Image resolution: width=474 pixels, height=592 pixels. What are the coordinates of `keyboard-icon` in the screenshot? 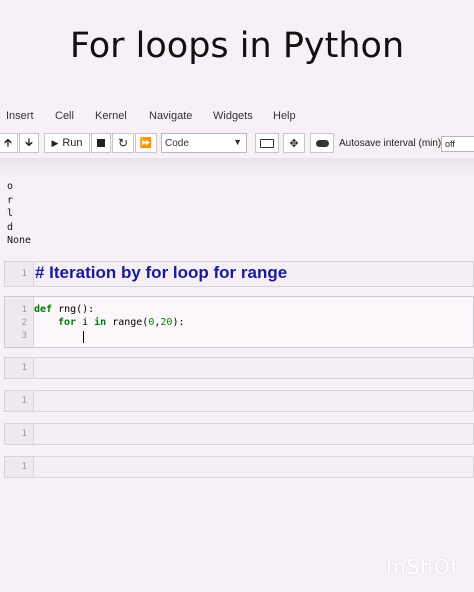 It's located at (267, 143).